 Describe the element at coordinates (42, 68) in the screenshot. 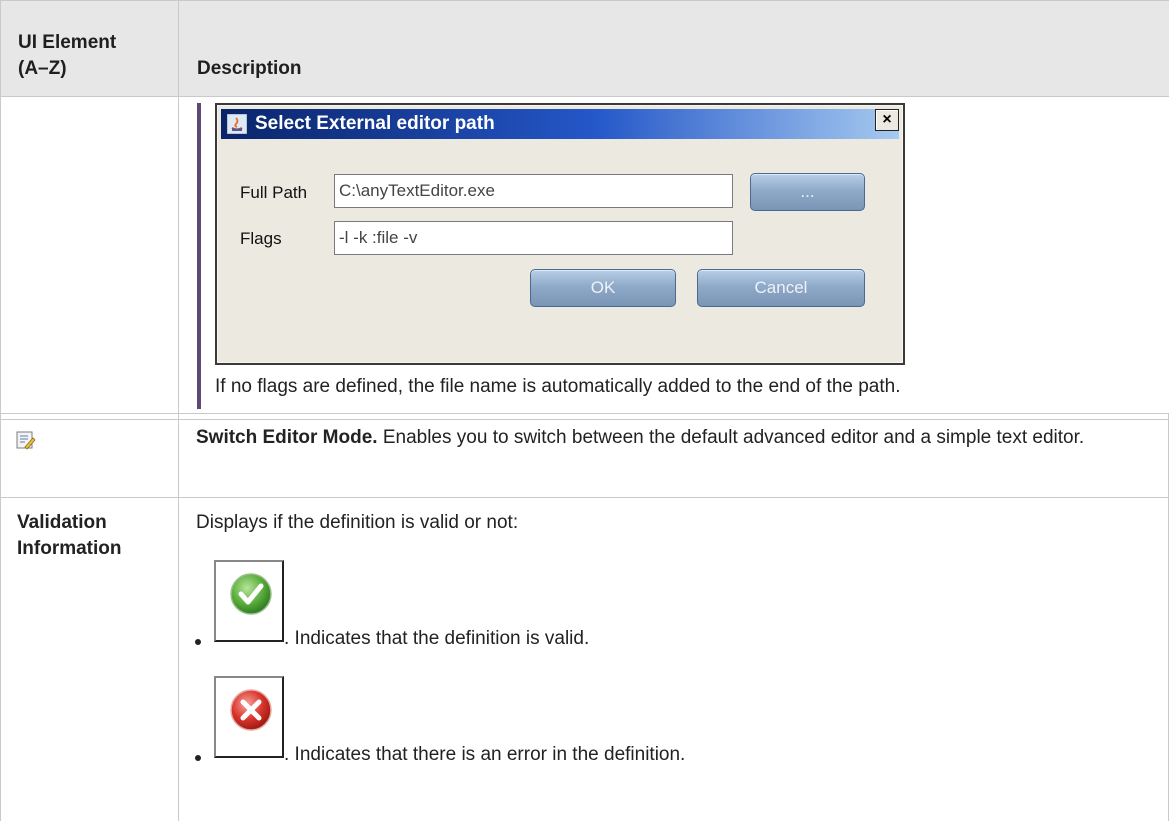

I see `header-ui-element-line2: (A–Z)` at that location.